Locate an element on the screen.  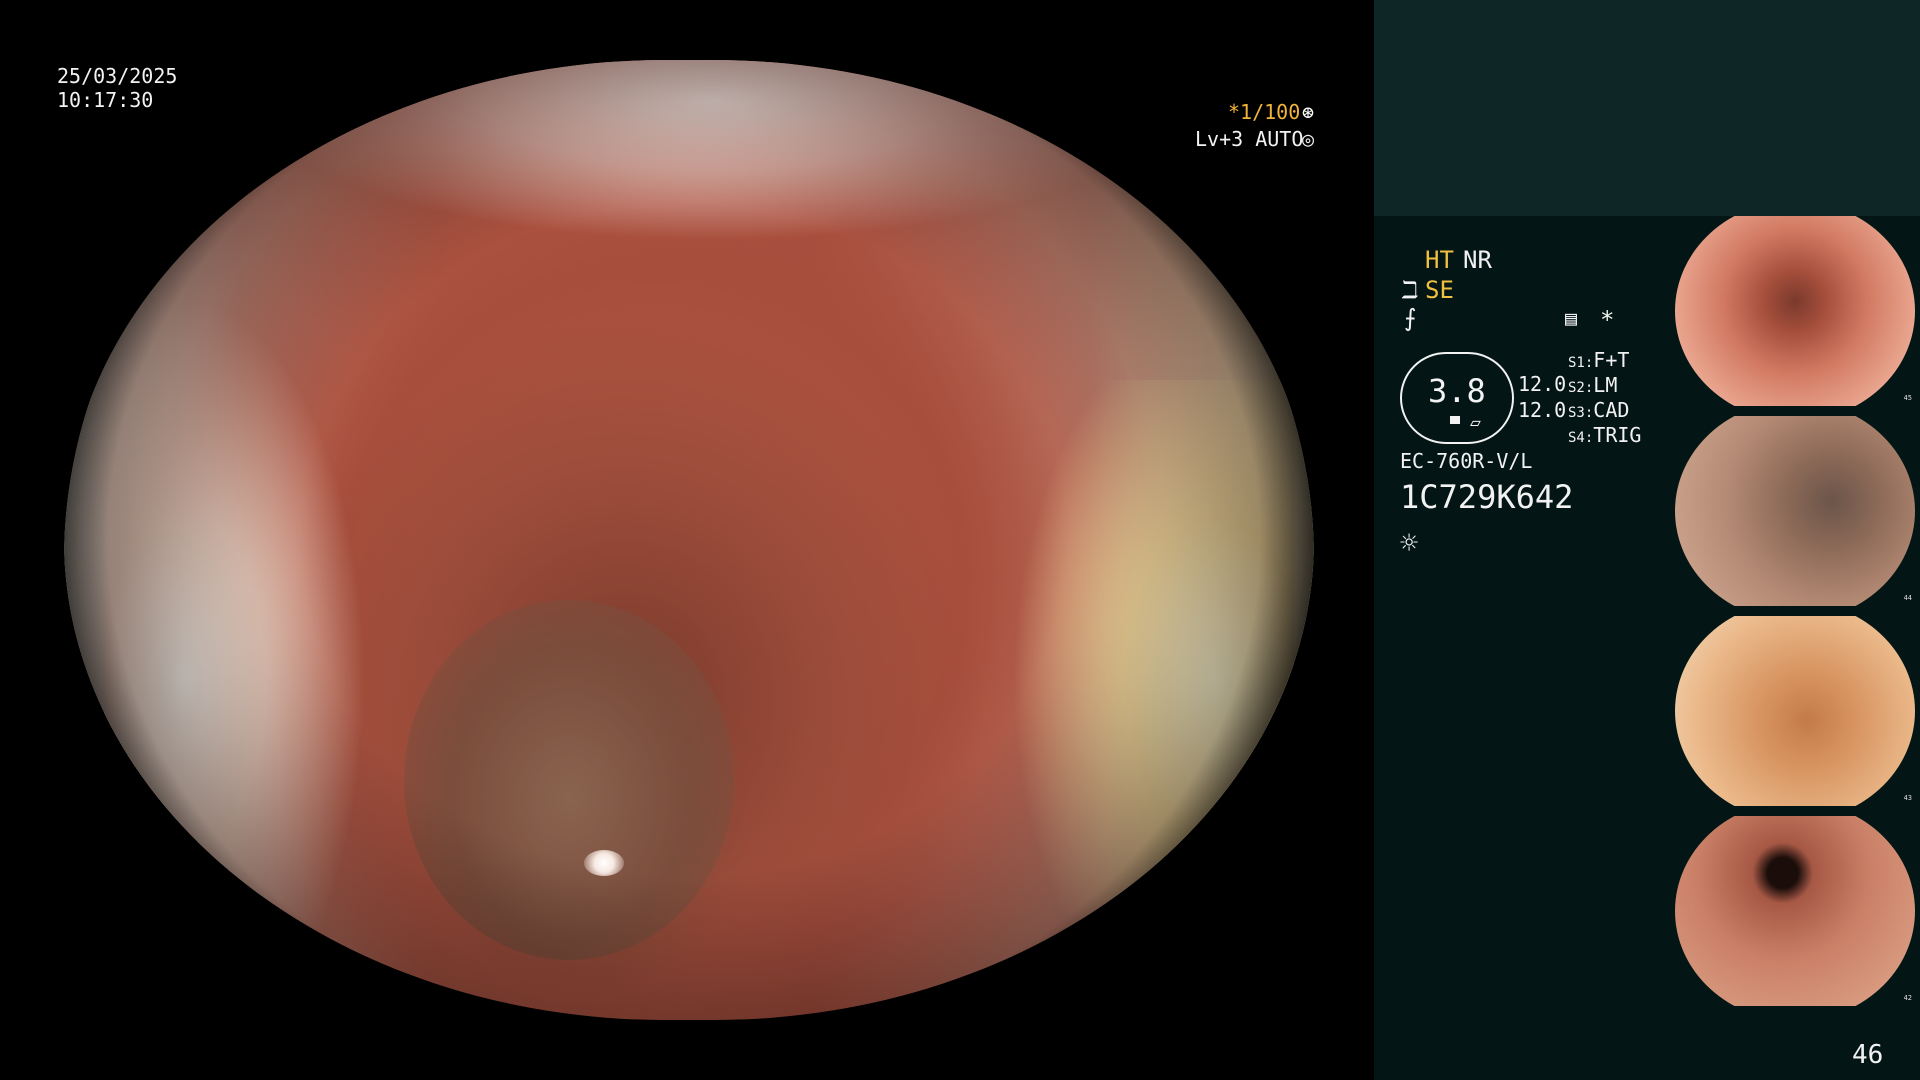
switch-value: CAD is located at coordinates (1611, 410).